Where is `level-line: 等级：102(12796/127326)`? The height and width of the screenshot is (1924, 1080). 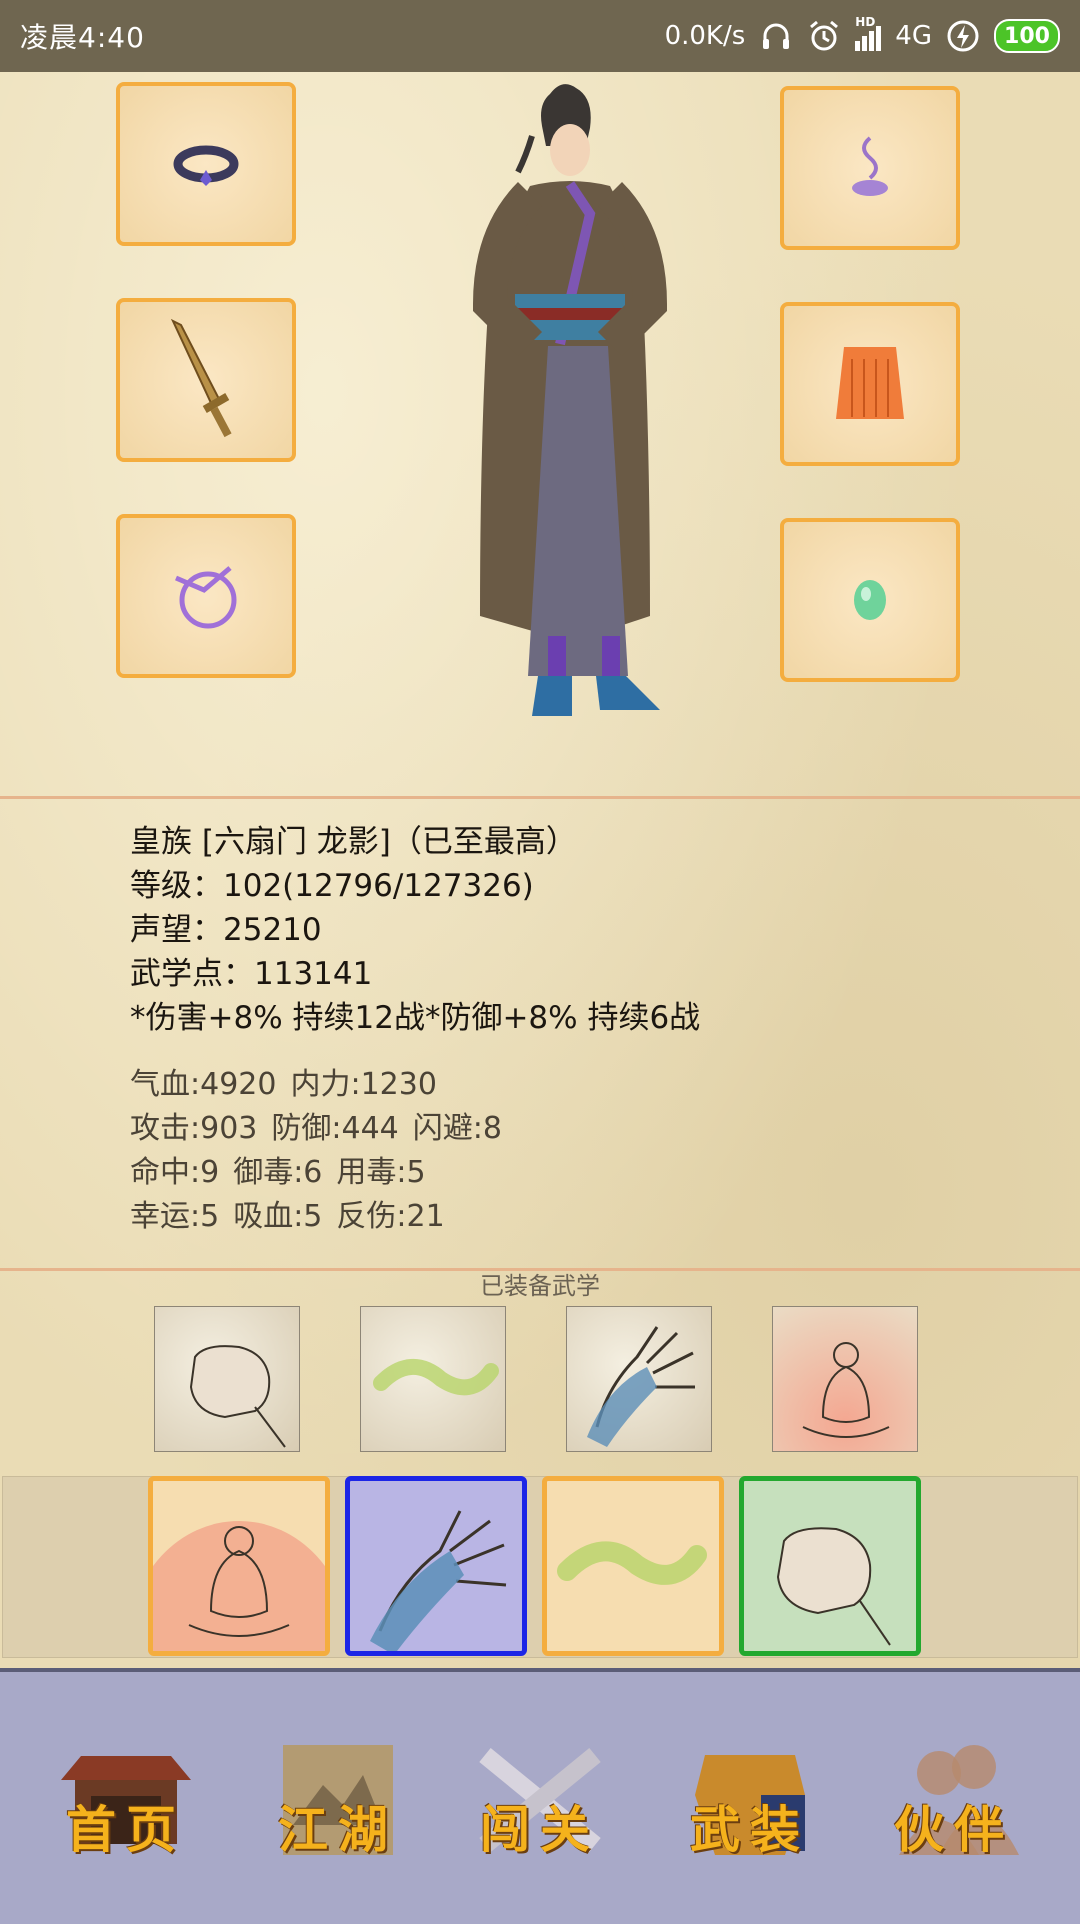
level-line: 等级：102(12796/127326) is located at coordinates (332, 886).